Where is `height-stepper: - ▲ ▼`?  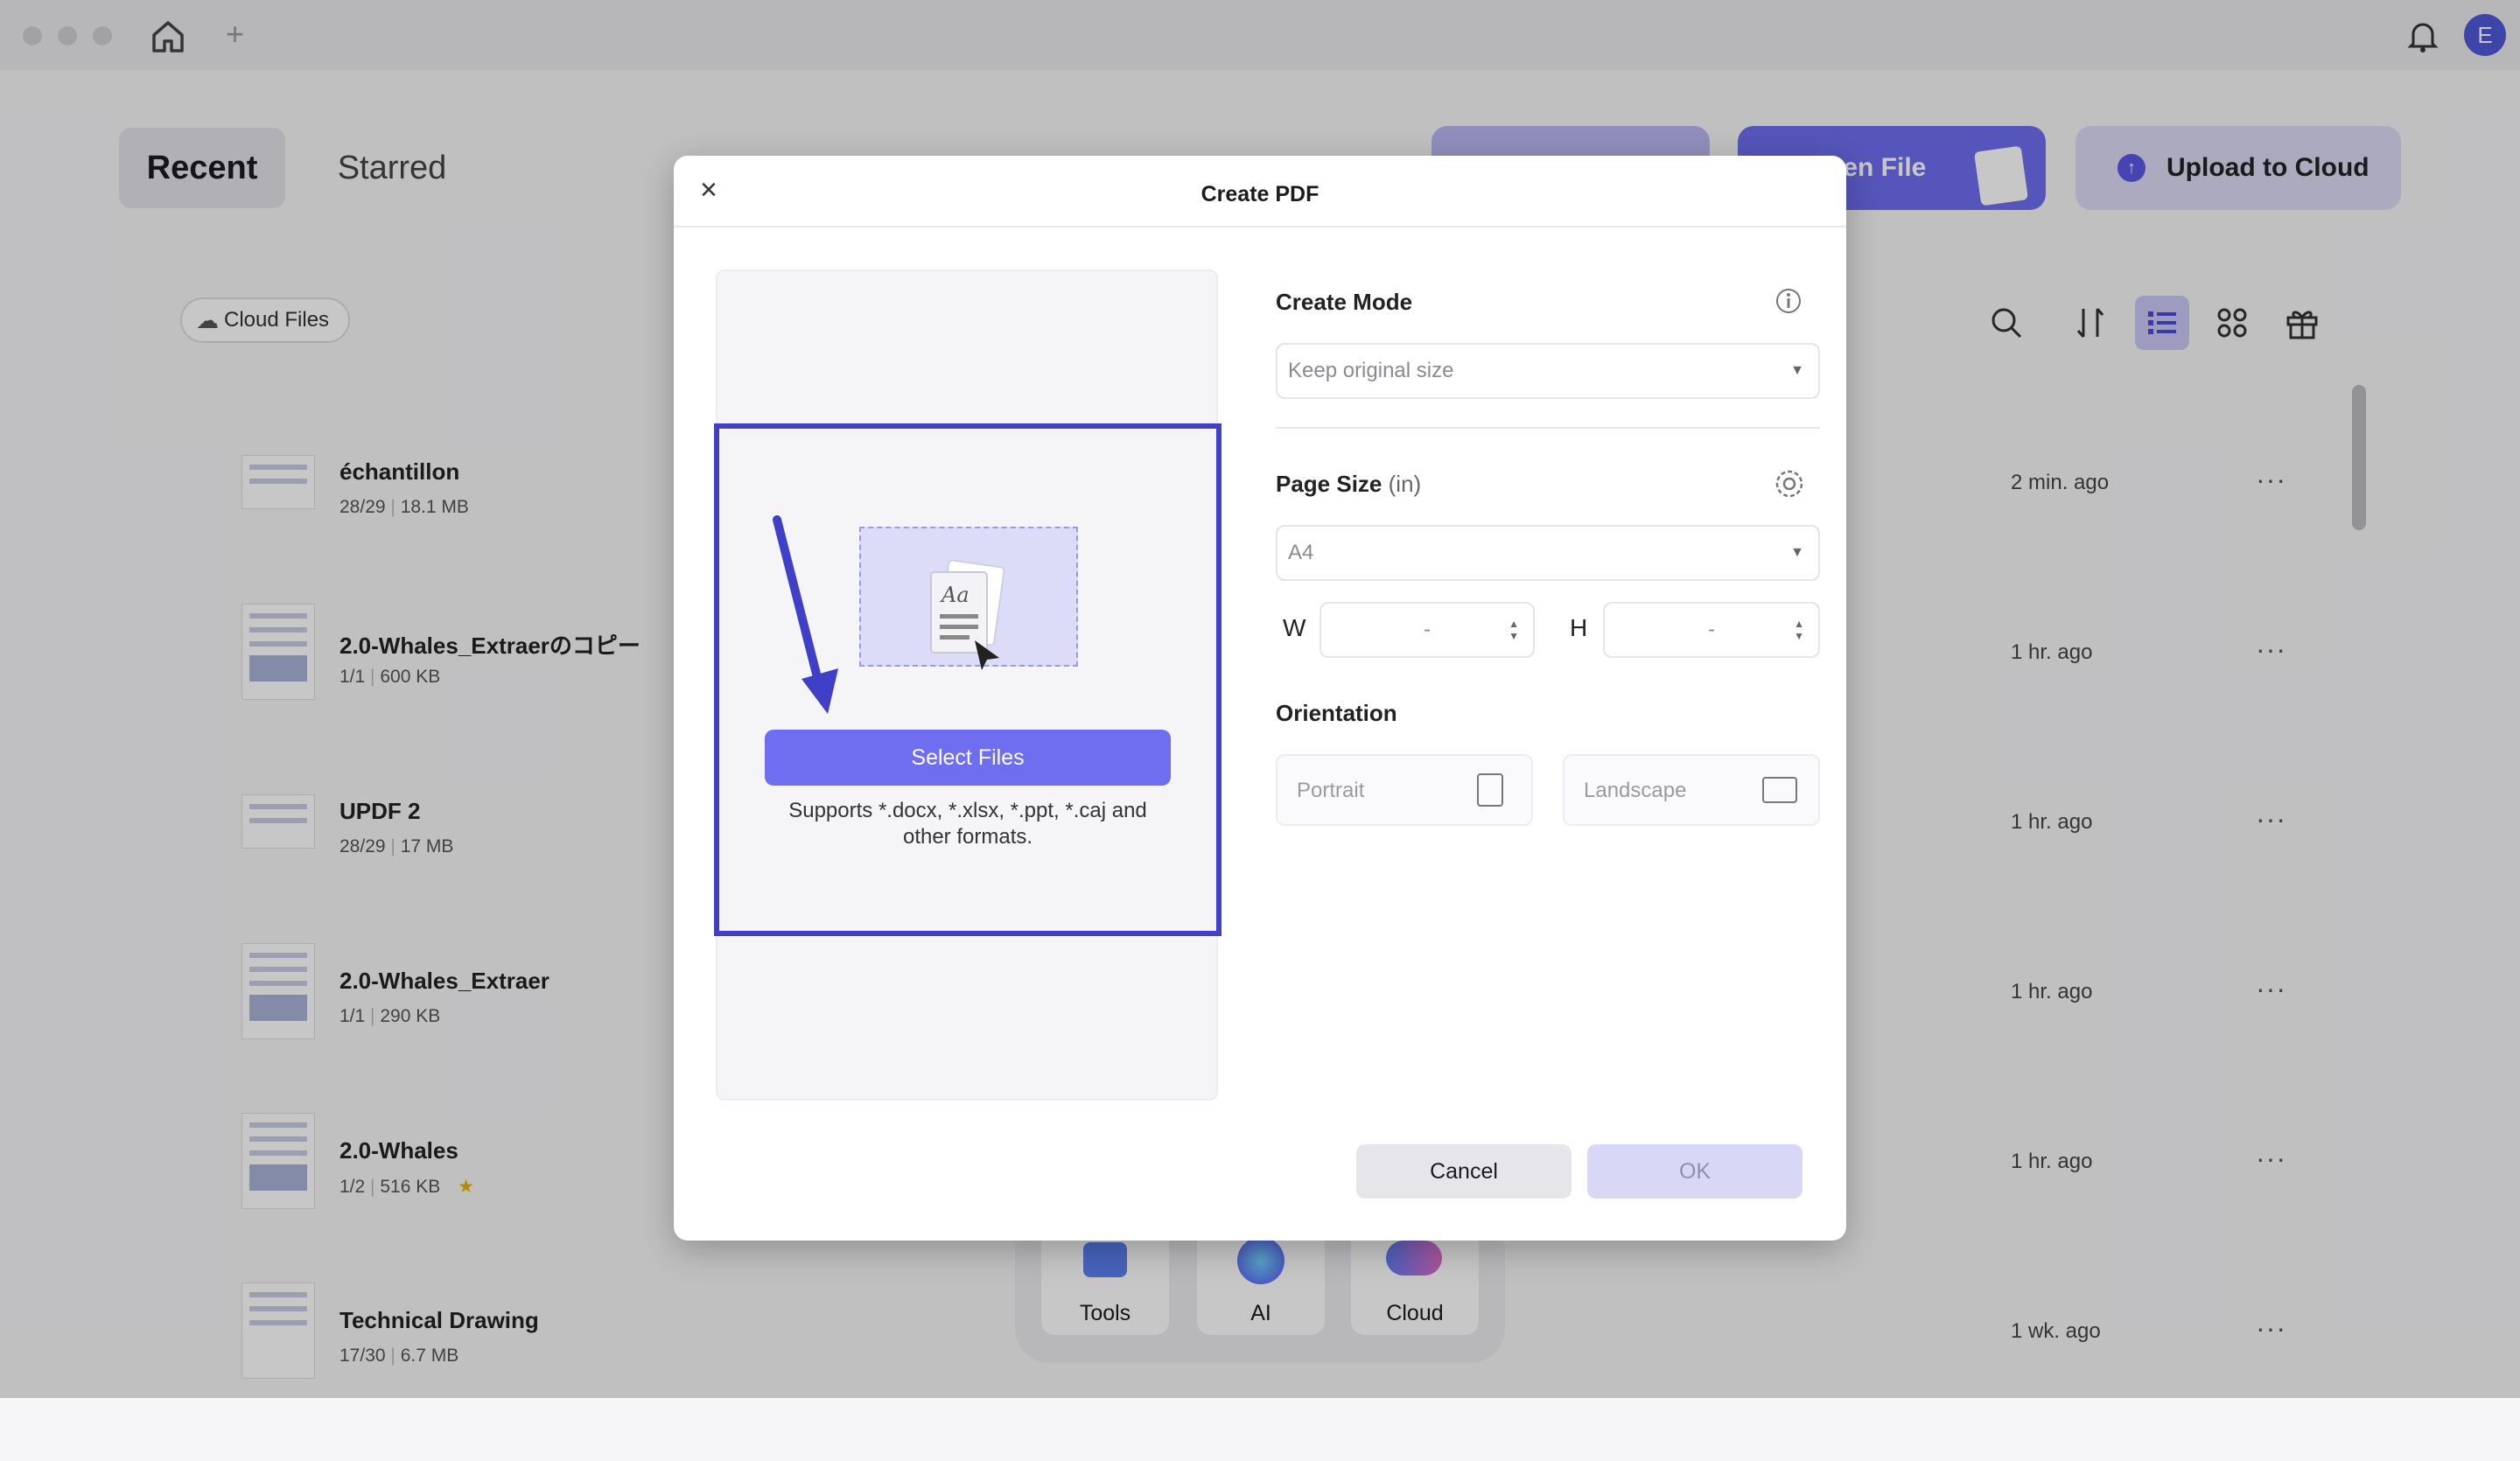 height-stepper: - ▲ ▼ is located at coordinates (1711, 630).